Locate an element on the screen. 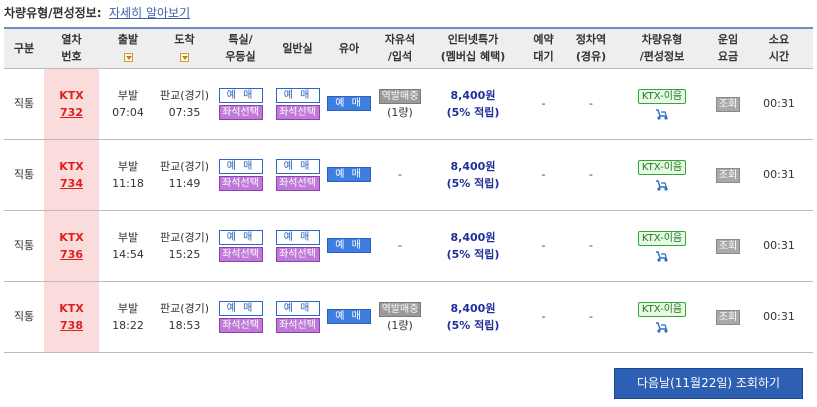  wheelchair-icon is located at coordinates (662, 114).